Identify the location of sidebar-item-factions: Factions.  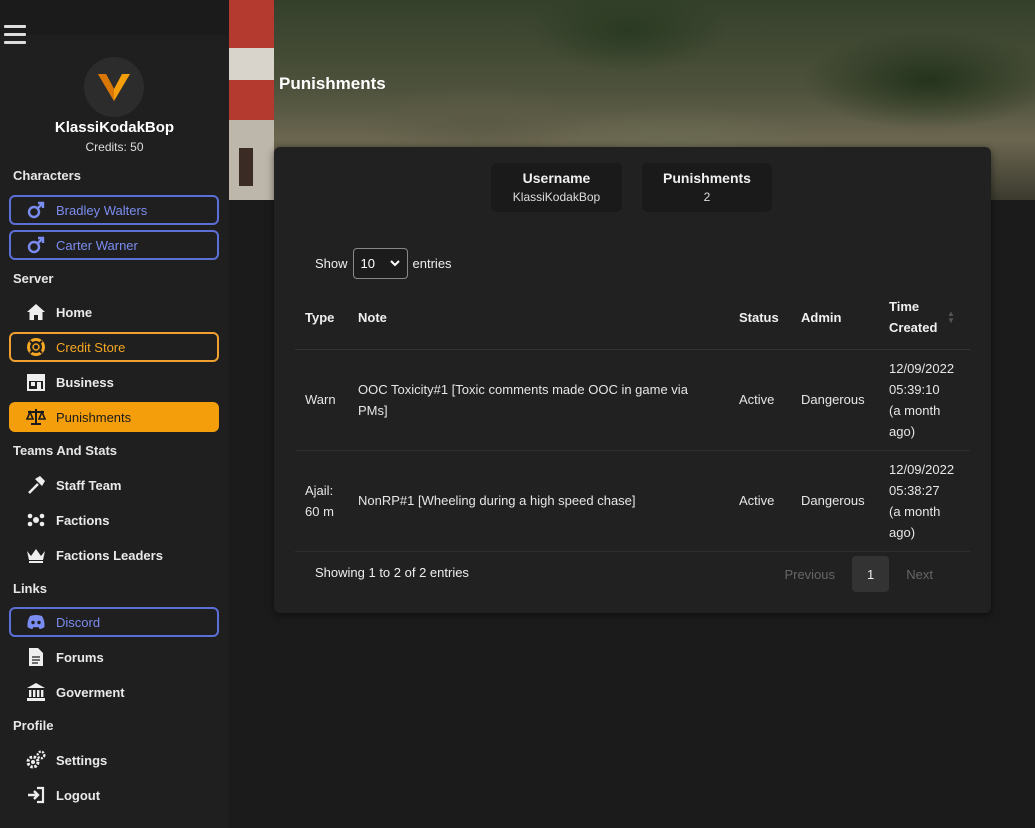
(114, 520).